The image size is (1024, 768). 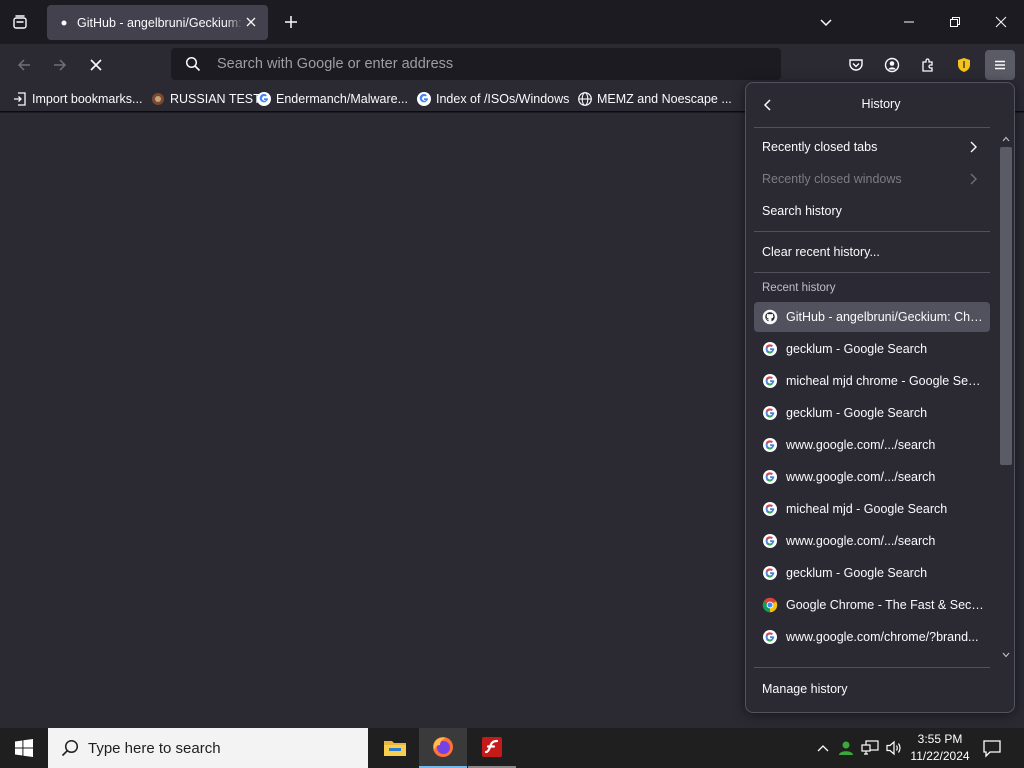 What do you see at coordinates (886, 317) in the screenshot?
I see `history-item-label: GitHub - angelbruni/Geckium: Chrome` at bounding box center [886, 317].